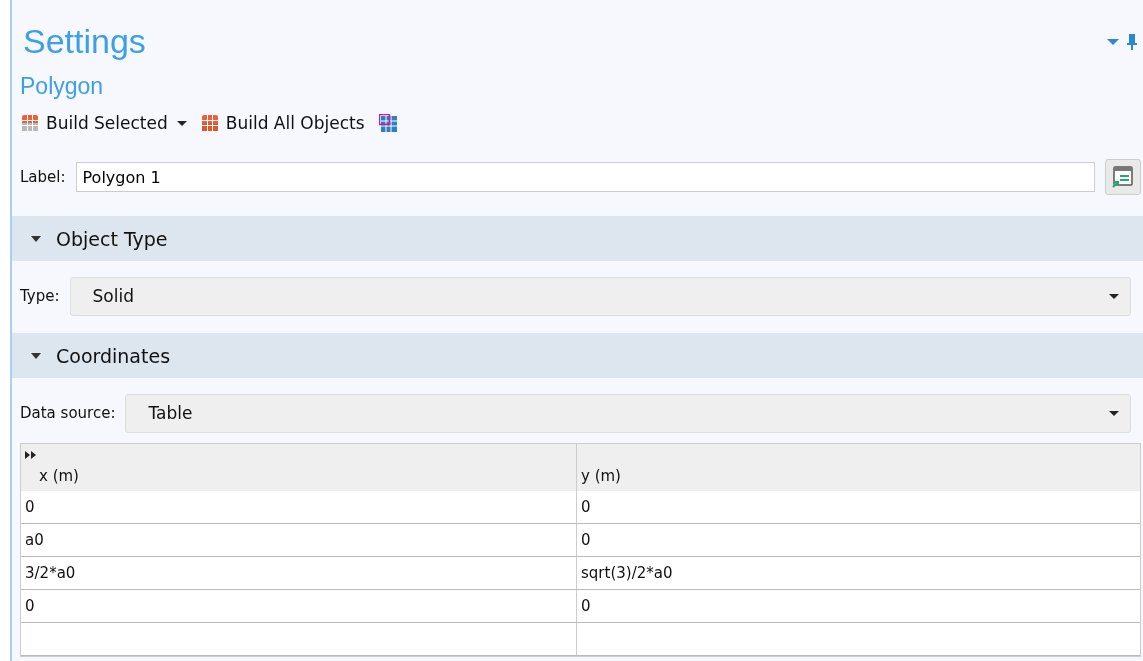 This screenshot has width=1143, height=661. Describe the element at coordinates (299, 540) in the screenshot. I see `table-cell: a0` at that location.